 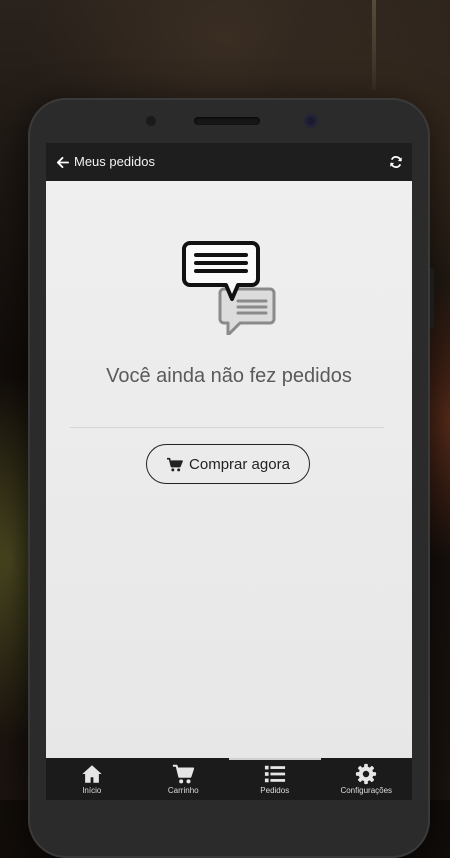 I want to click on phone-sensor, so click(x=151, y=121).